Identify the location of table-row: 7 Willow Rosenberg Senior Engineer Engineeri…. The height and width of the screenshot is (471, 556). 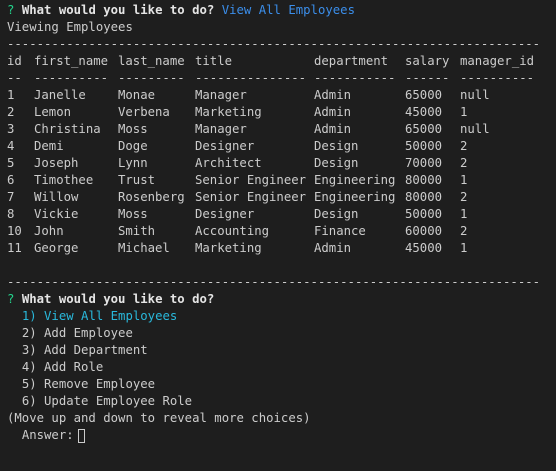
(281, 197).